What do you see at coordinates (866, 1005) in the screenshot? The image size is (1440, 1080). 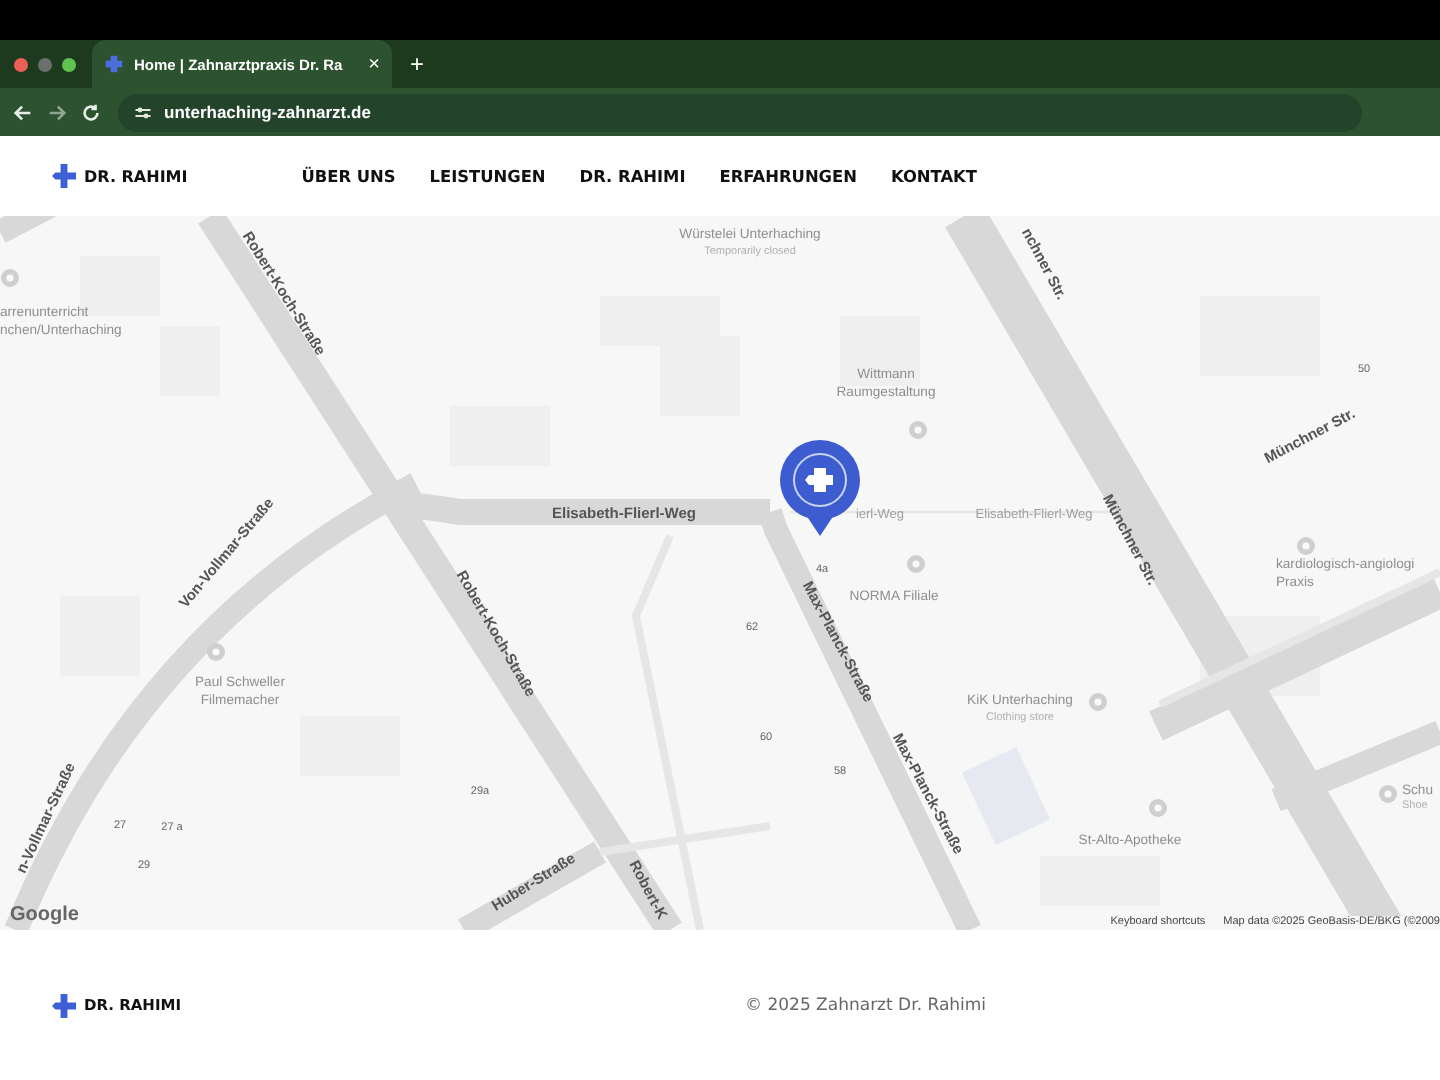 I see `copyright-text: © 2025 Zahnarzt Dr. Rahimi` at bounding box center [866, 1005].